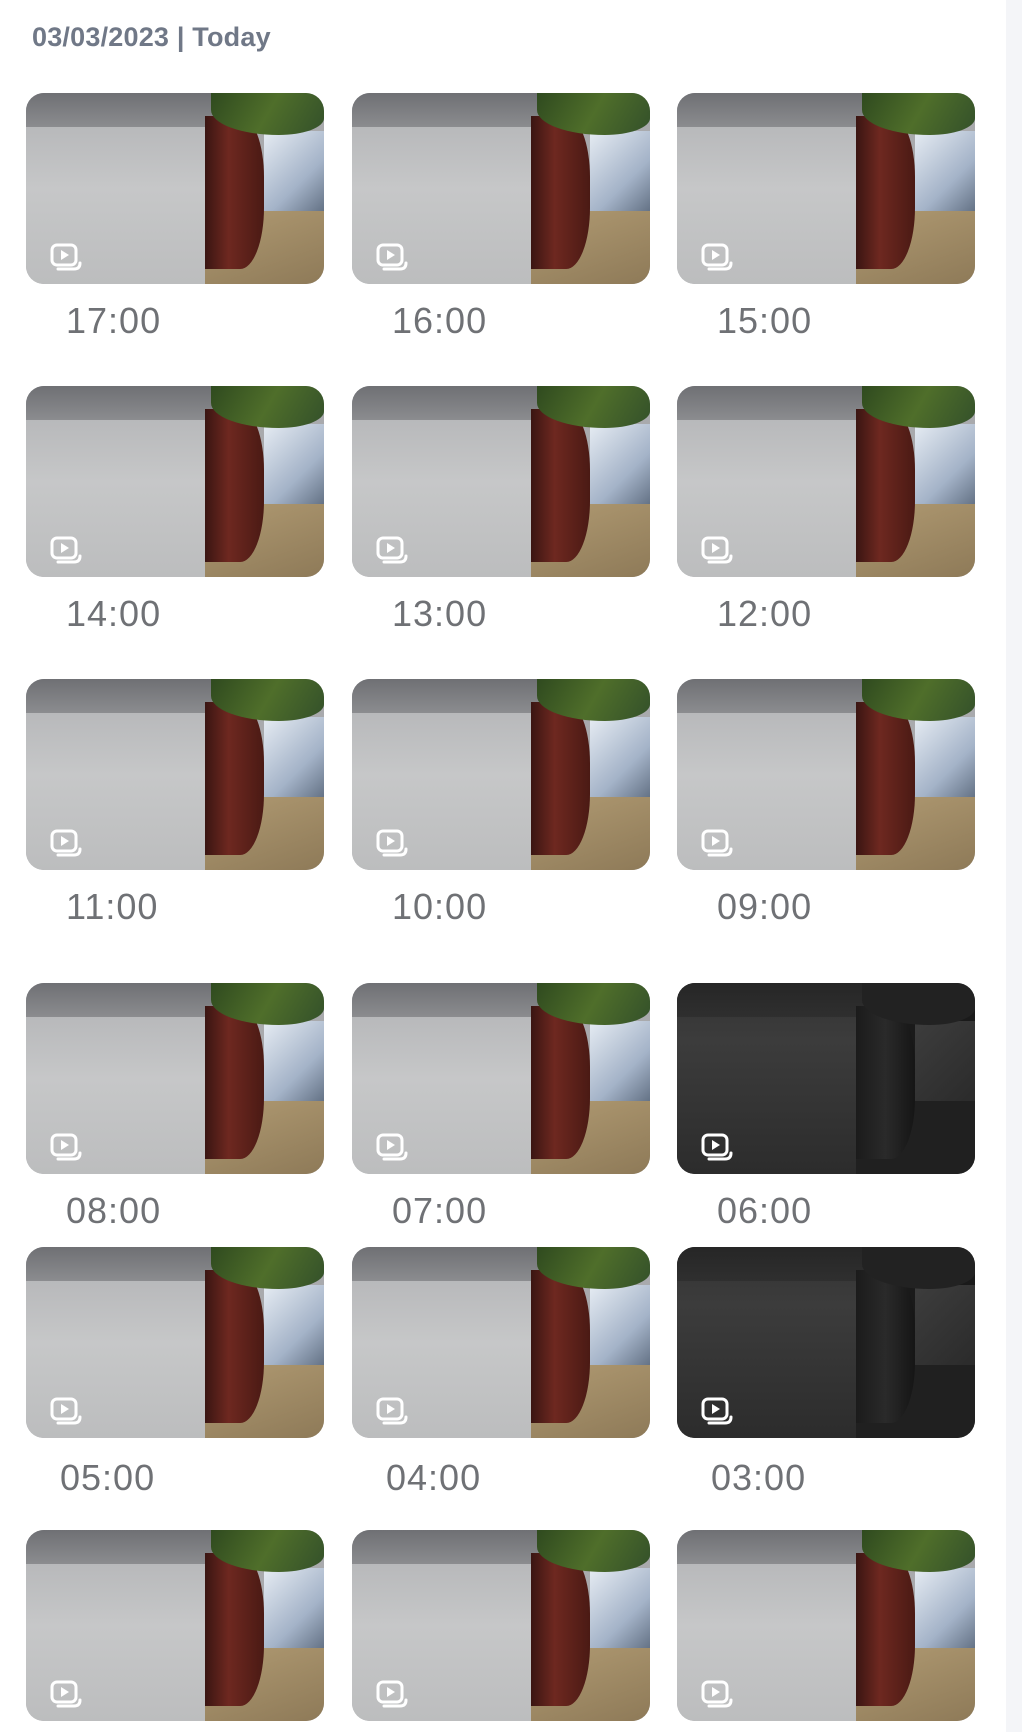  Describe the element at coordinates (759, 1477) in the screenshot. I see `recording-time-label: 03:00` at that location.